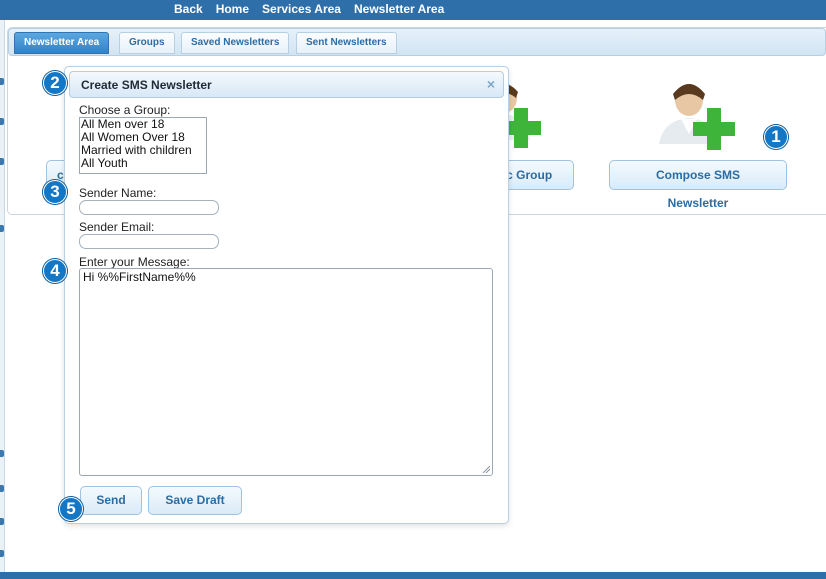 Image resolution: width=826 pixels, height=579 pixels. I want to click on callout-2: 2, so click(55, 83).